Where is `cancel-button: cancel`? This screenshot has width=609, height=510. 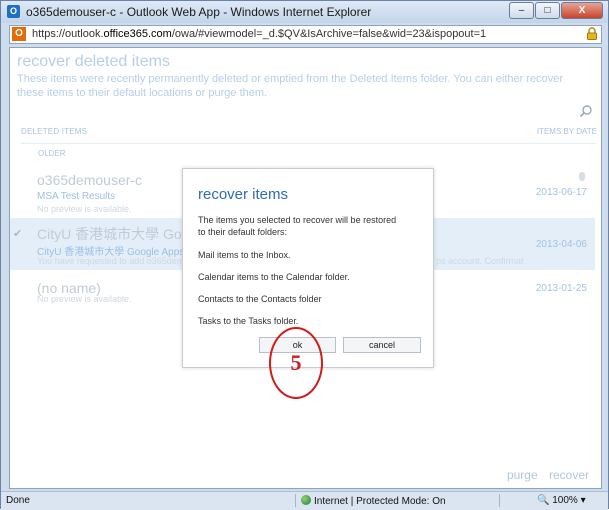
cancel-button: cancel is located at coordinates (382, 345).